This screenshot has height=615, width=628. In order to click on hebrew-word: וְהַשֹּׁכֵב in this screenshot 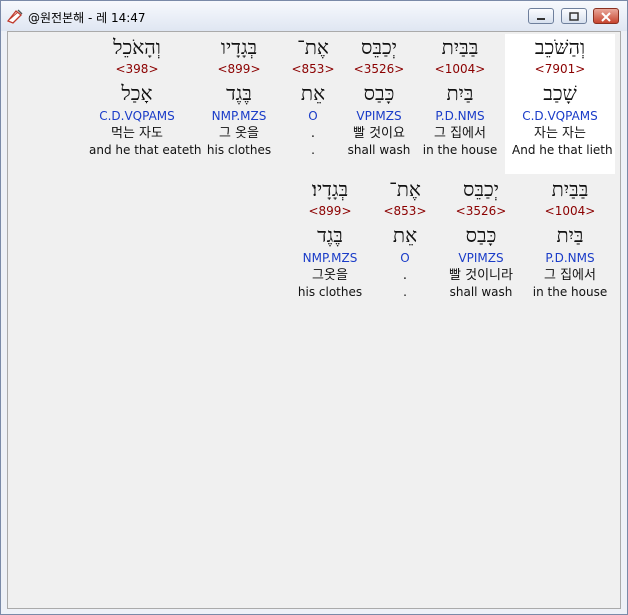, I will do `click(560, 47)`.